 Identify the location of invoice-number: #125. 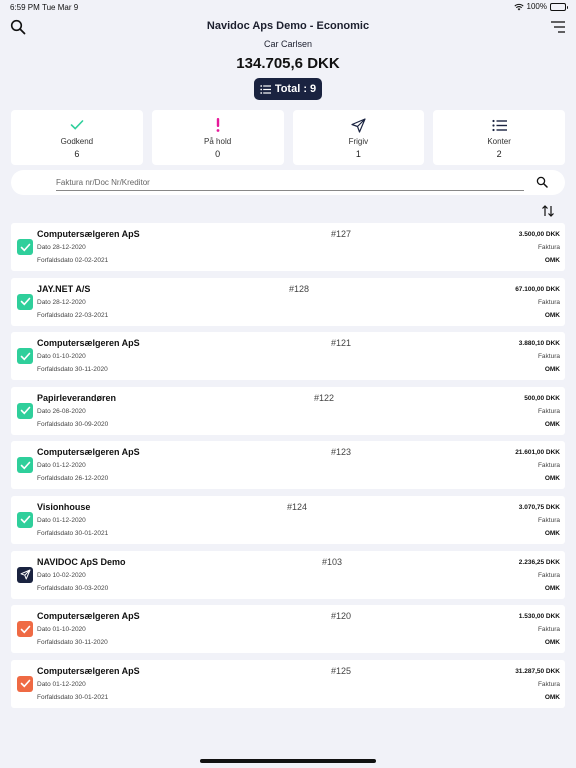
(341, 670).